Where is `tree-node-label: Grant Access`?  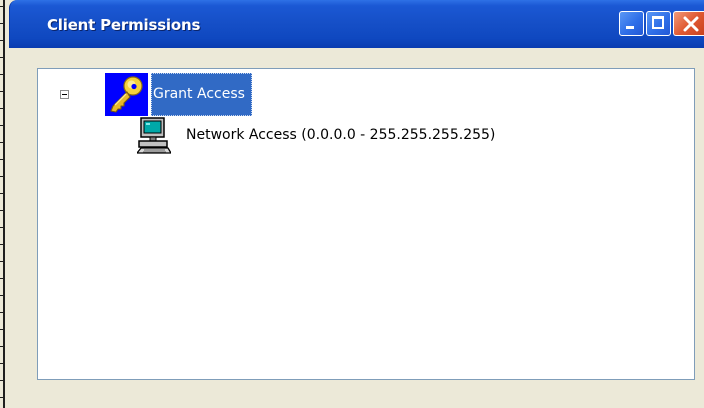
tree-node-label: Grant Access is located at coordinates (201, 94).